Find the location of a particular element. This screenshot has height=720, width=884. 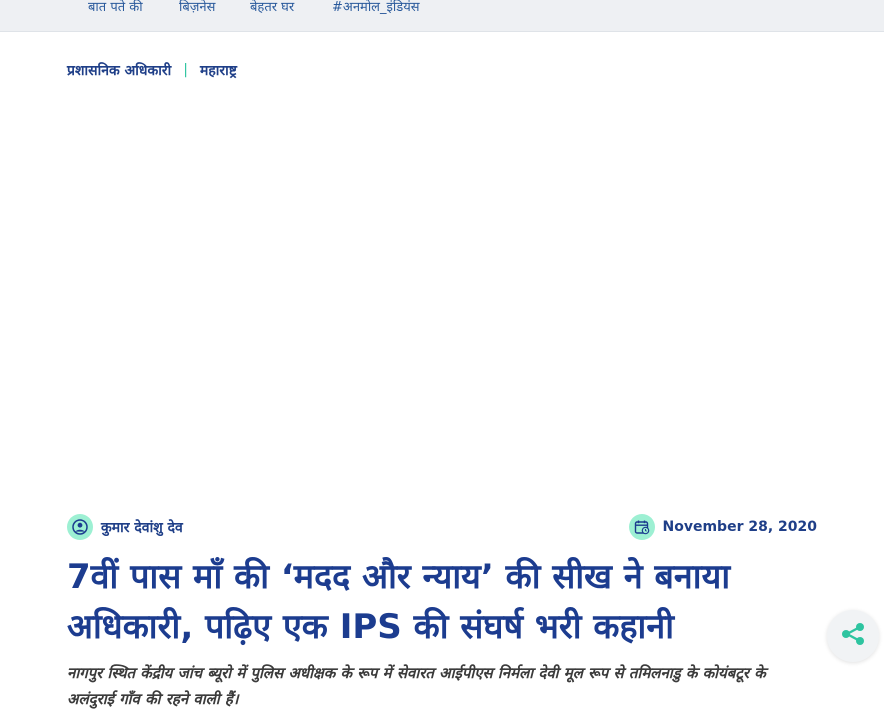

user-circle-icon is located at coordinates (80, 527).